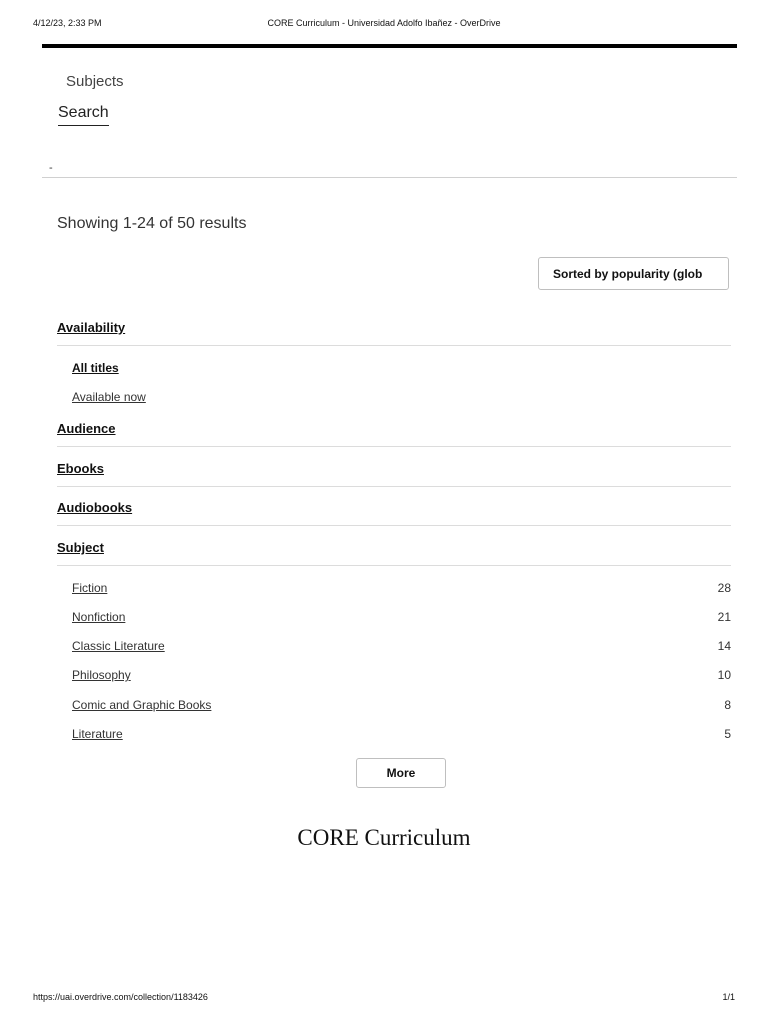 The image size is (768, 1024). I want to click on header-bar, so click(389, 46).